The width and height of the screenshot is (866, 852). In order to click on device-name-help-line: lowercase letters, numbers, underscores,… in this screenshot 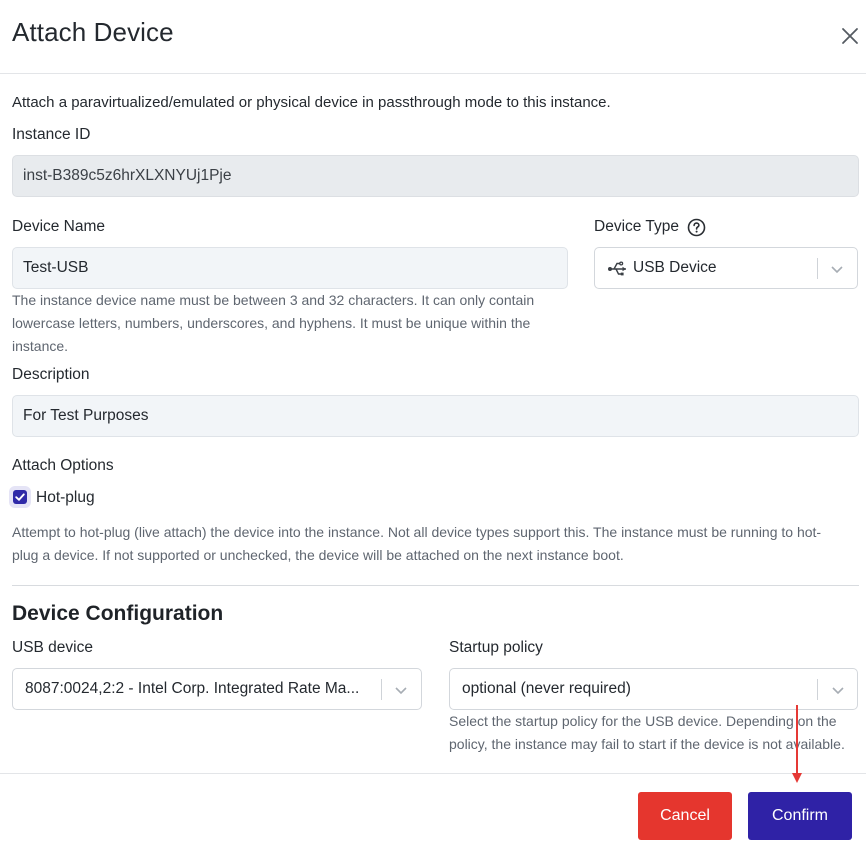, I will do `click(271, 323)`.